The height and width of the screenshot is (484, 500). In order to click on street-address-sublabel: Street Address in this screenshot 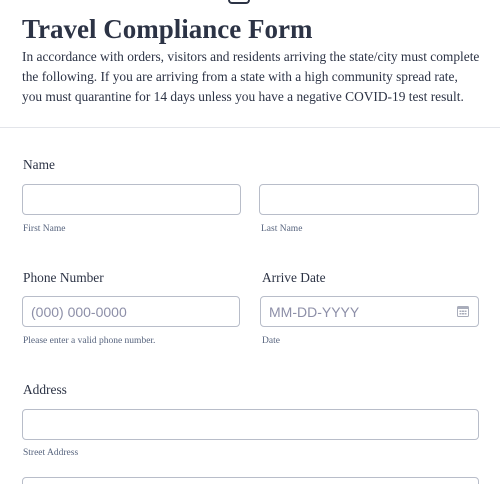, I will do `click(51, 453)`.